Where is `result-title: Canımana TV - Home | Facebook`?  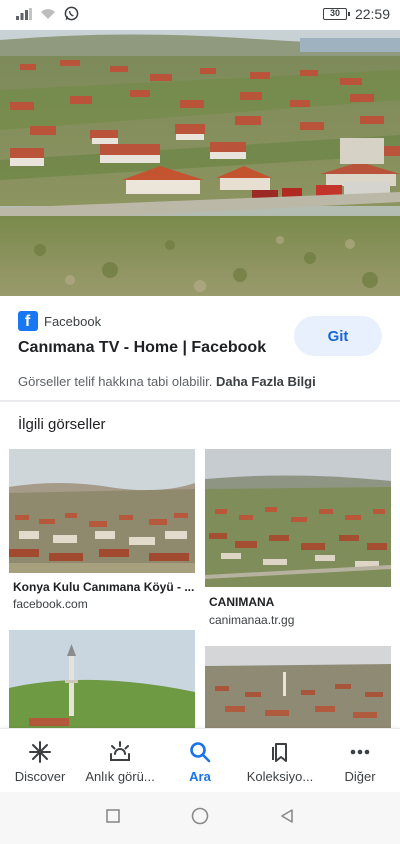
result-title: Canımana TV - Home | Facebook is located at coordinates (142, 348).